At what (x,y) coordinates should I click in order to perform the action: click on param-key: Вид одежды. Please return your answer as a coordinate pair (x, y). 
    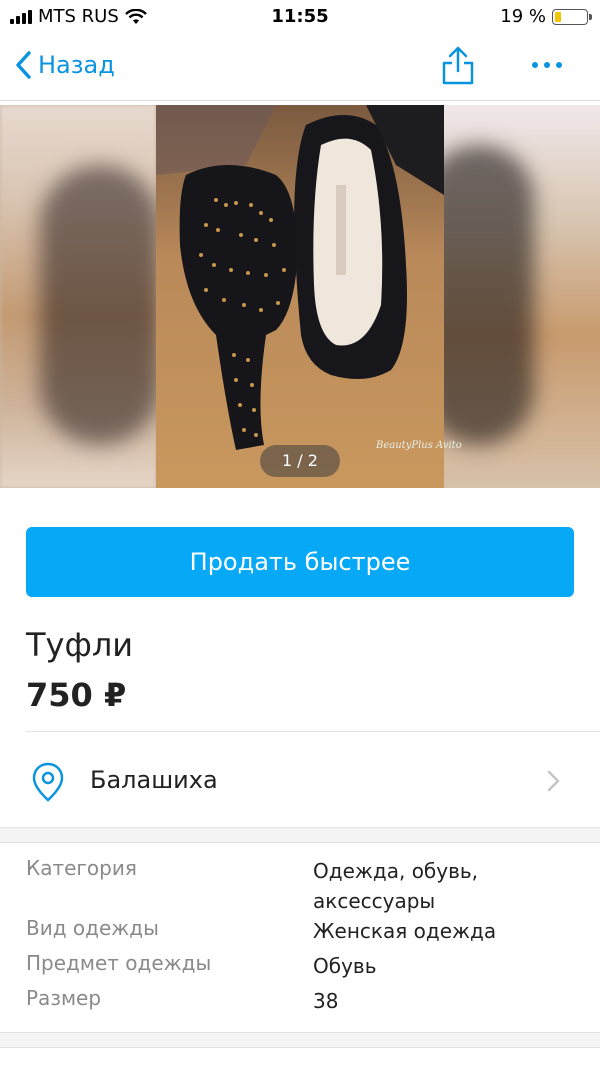
    Looking at the image, I should click on (92, 928).